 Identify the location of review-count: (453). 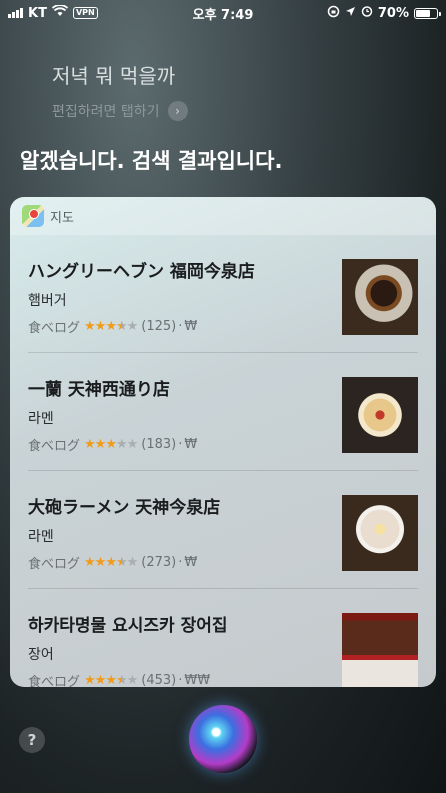
(159, 680).